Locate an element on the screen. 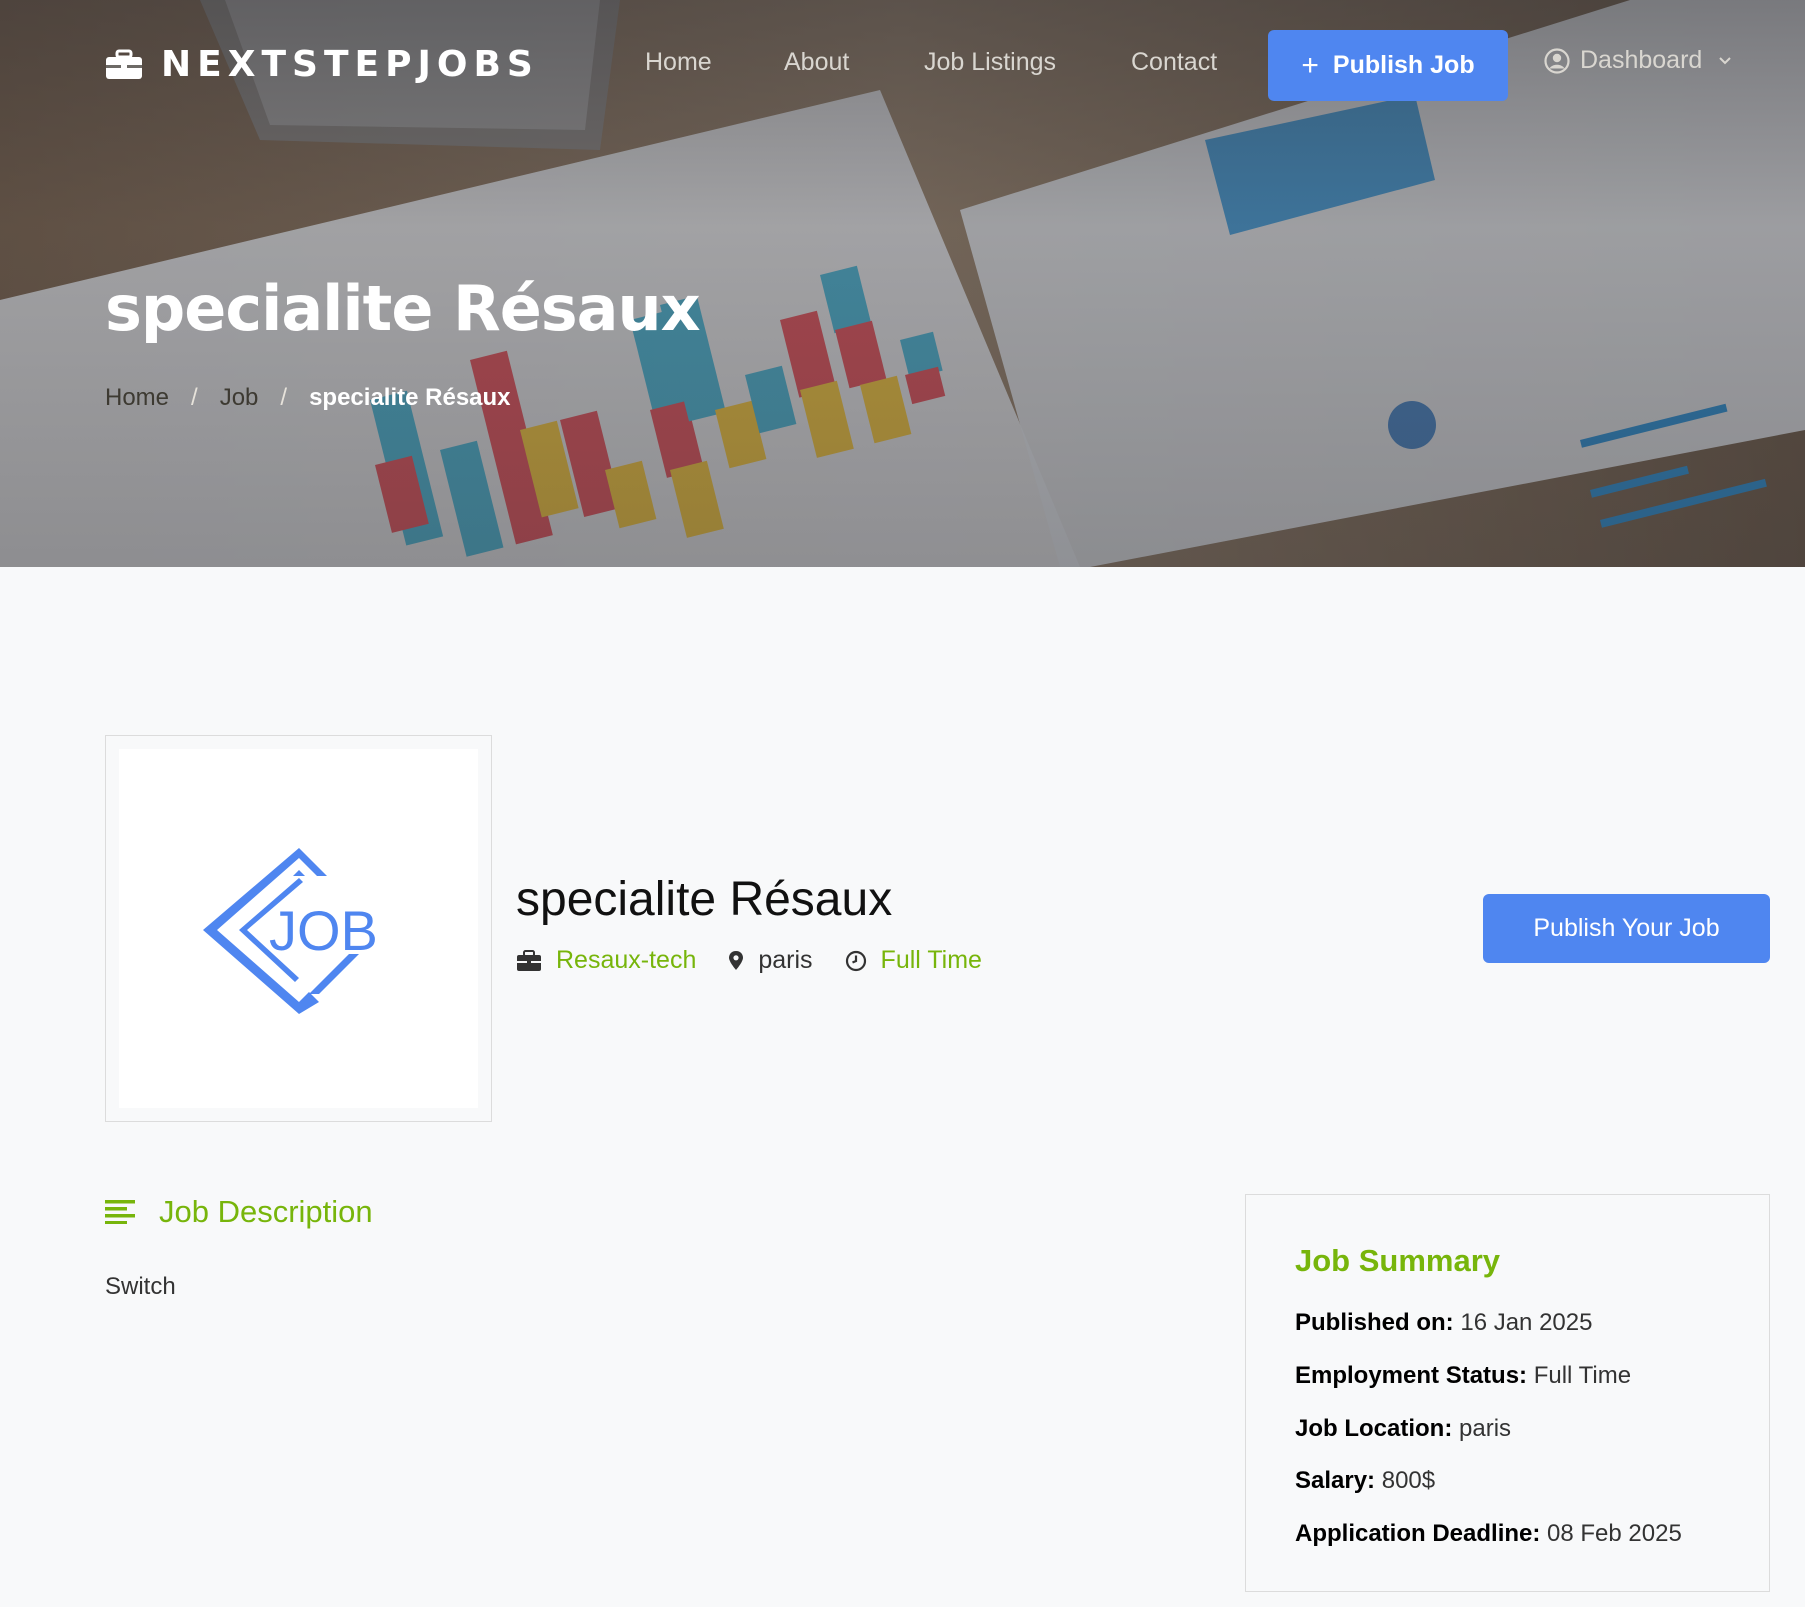  summary-label: Application Deadline: is located at coordinates (1418, 1533).